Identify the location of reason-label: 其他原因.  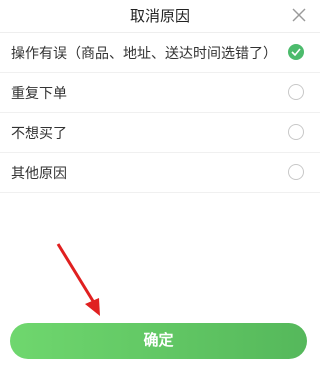
(39, 174).